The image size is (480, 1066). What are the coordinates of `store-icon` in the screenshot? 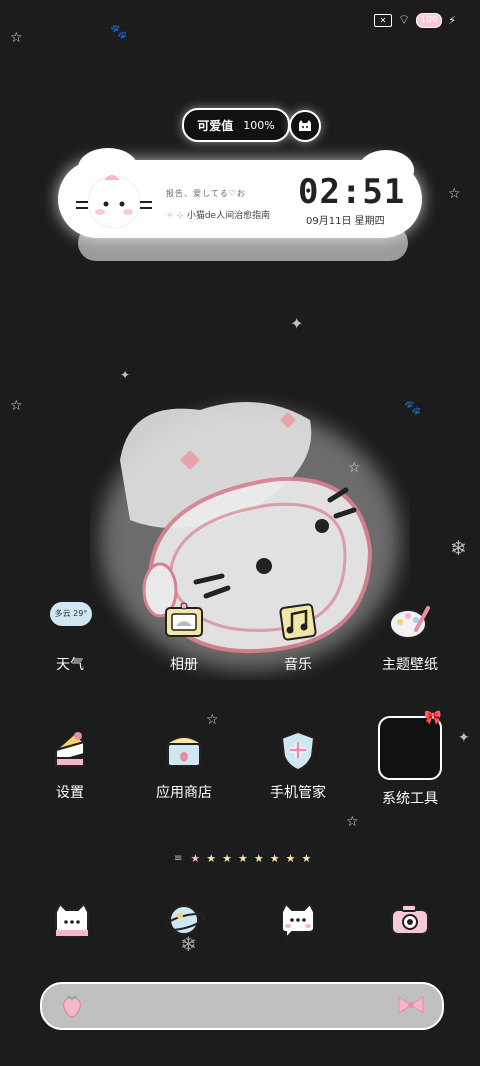 It's located at (184, 750).